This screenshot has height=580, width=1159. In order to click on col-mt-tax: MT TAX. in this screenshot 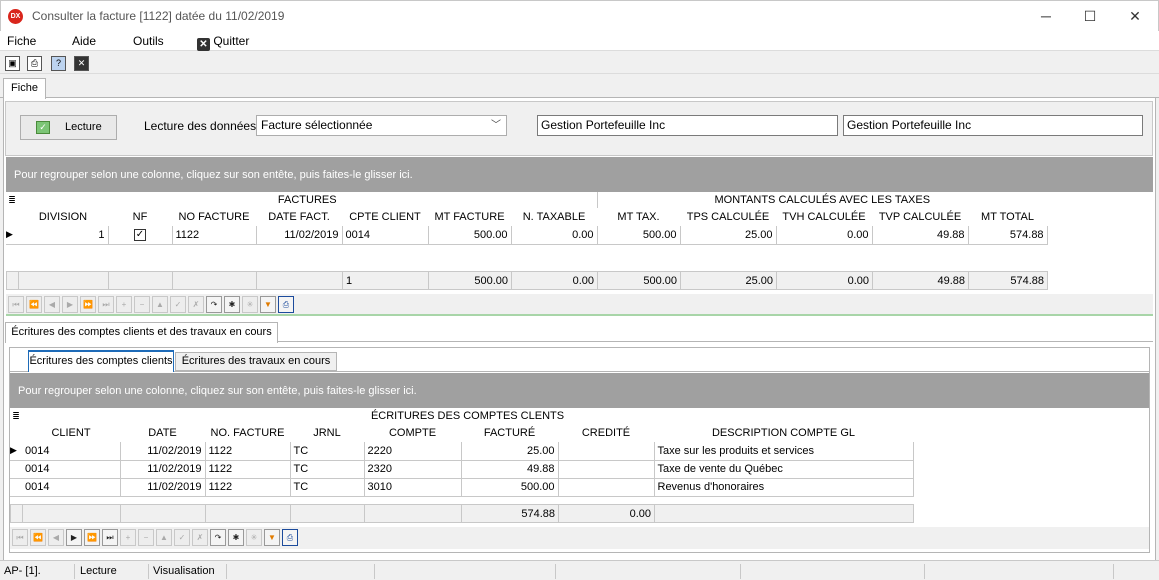, I will do `click(638, 217)`.